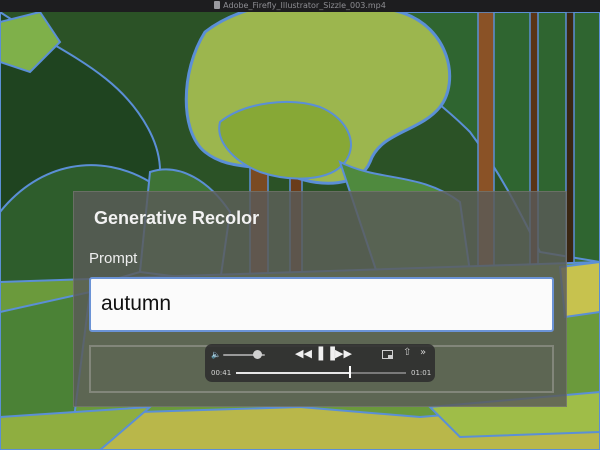 The width and height of the screenshot is (600, 450). What do you see at coordinates (293, 373) in the screenshot?
I see `scrub-progress` at bounding box center [293, 373].